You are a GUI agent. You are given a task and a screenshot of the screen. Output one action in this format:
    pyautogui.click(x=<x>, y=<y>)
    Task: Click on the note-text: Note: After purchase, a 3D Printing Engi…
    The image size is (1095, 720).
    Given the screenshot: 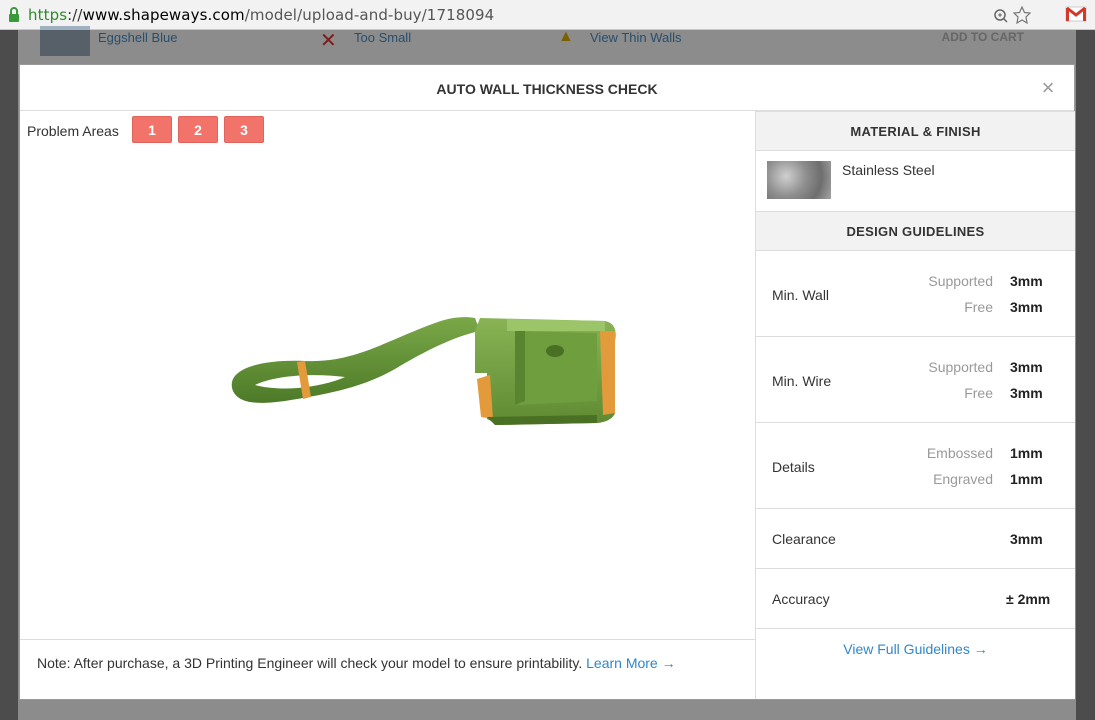 What is the action you would take?
    pyautogui.click(x=310, y=663)
    